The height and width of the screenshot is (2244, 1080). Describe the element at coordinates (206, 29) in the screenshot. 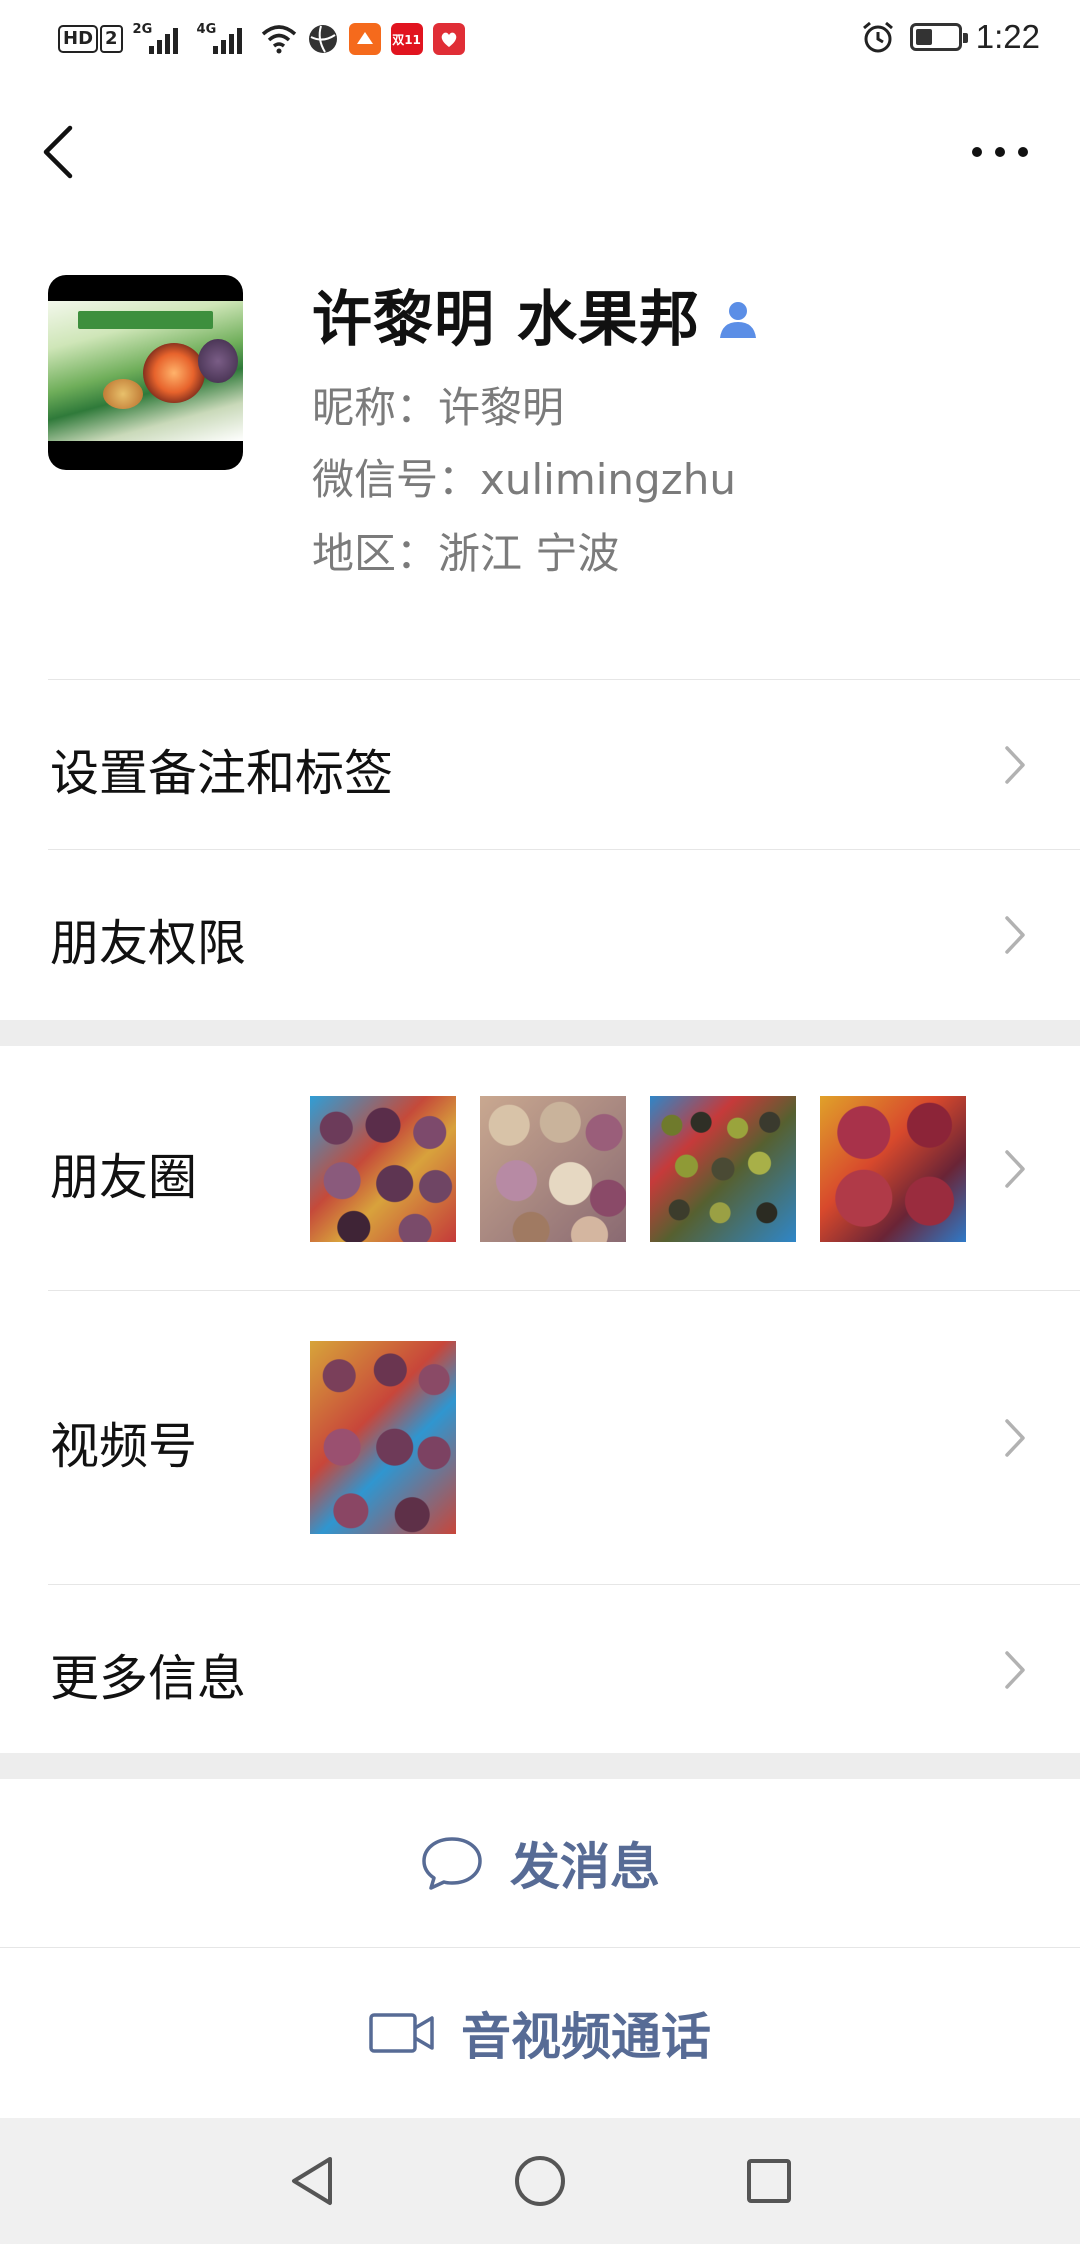

I see `signal-4g-label: 4G` at that location.